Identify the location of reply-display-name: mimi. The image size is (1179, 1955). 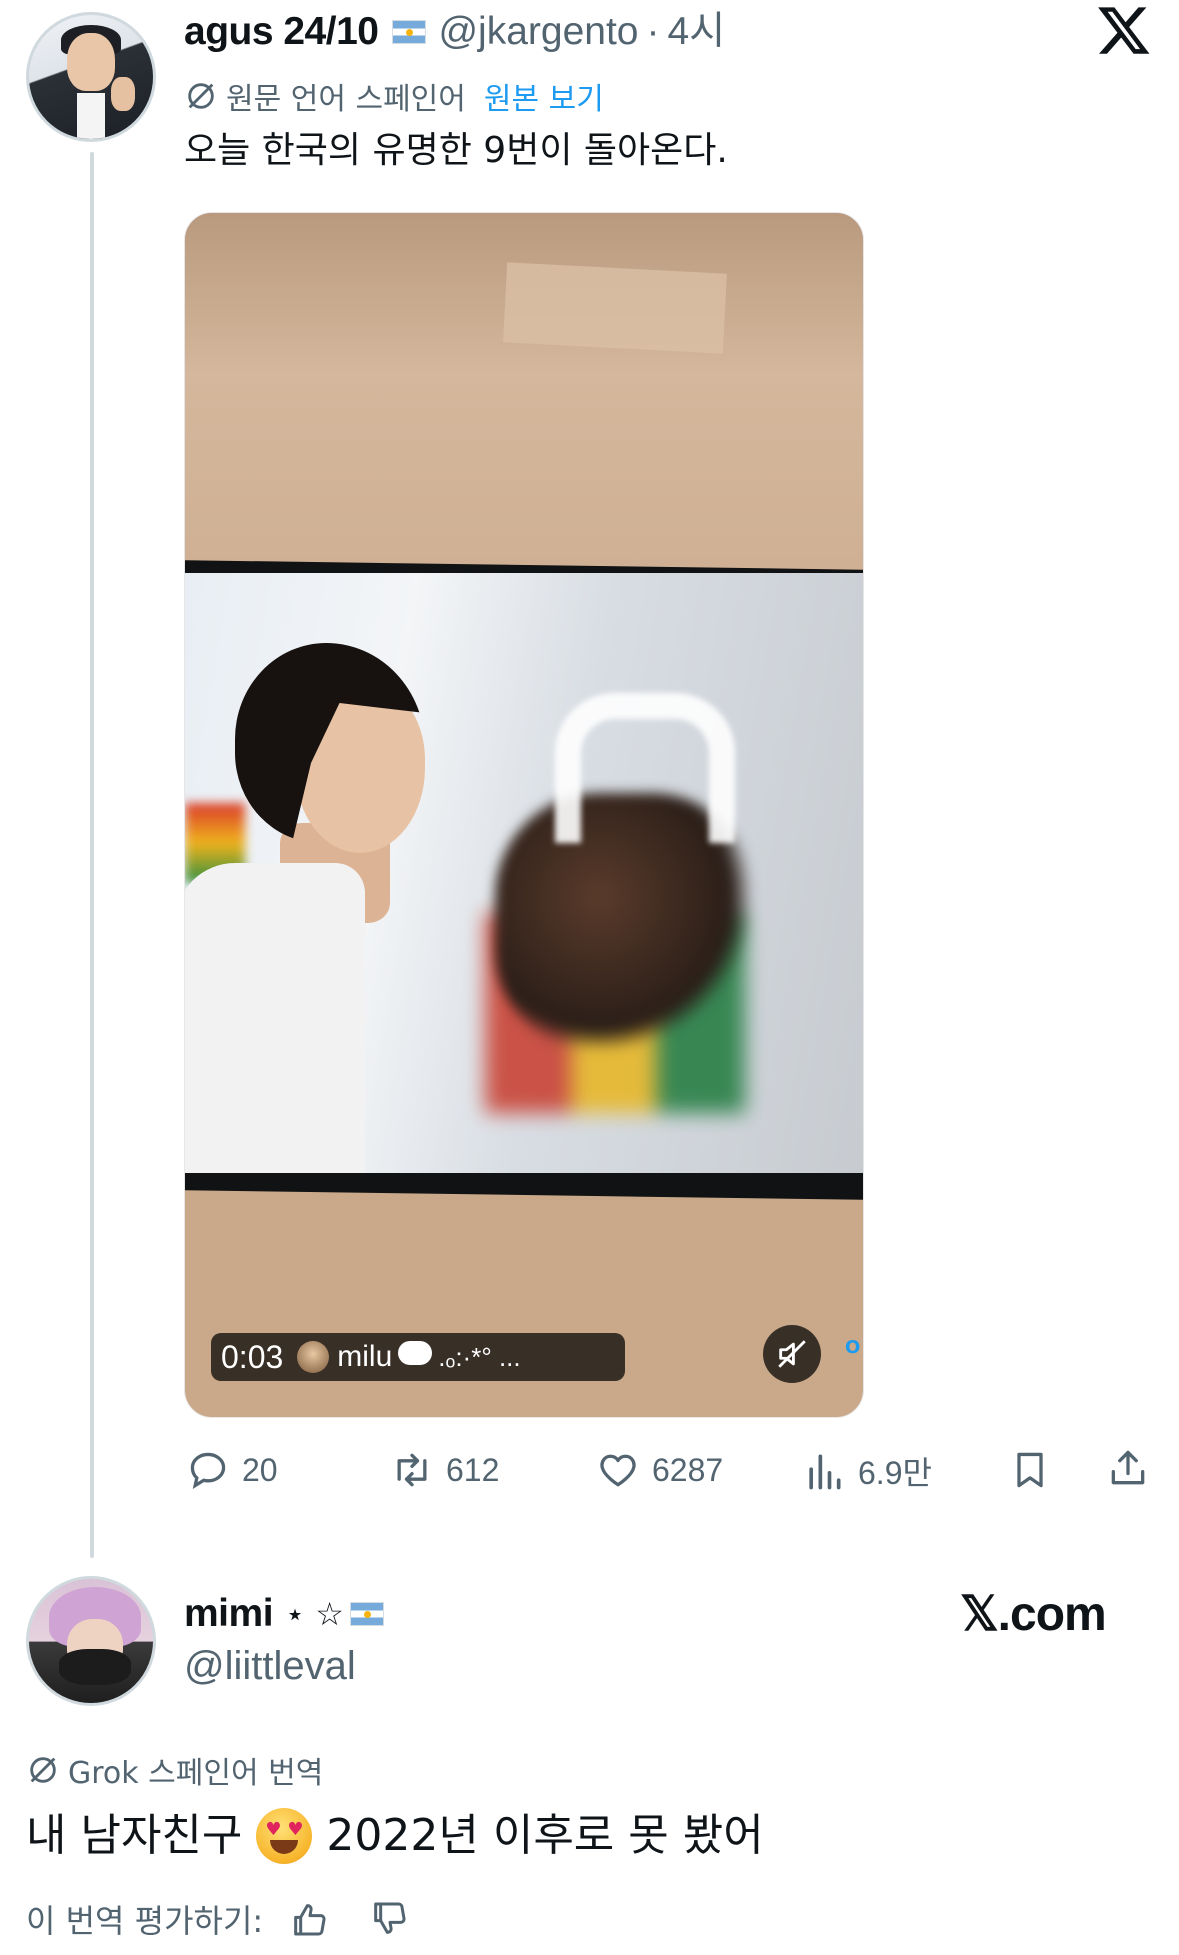
(229, 1614).